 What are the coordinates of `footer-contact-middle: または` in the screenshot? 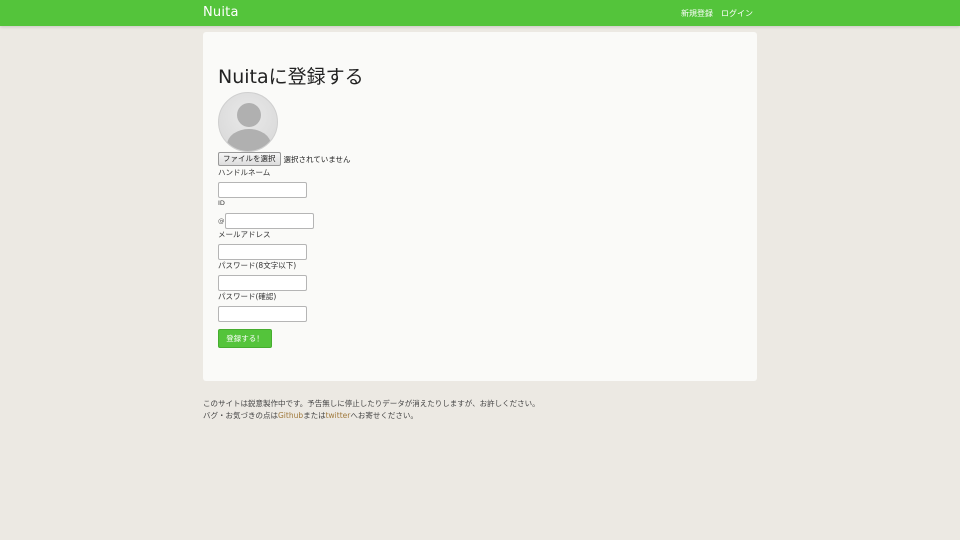 It's located at (314, 415).